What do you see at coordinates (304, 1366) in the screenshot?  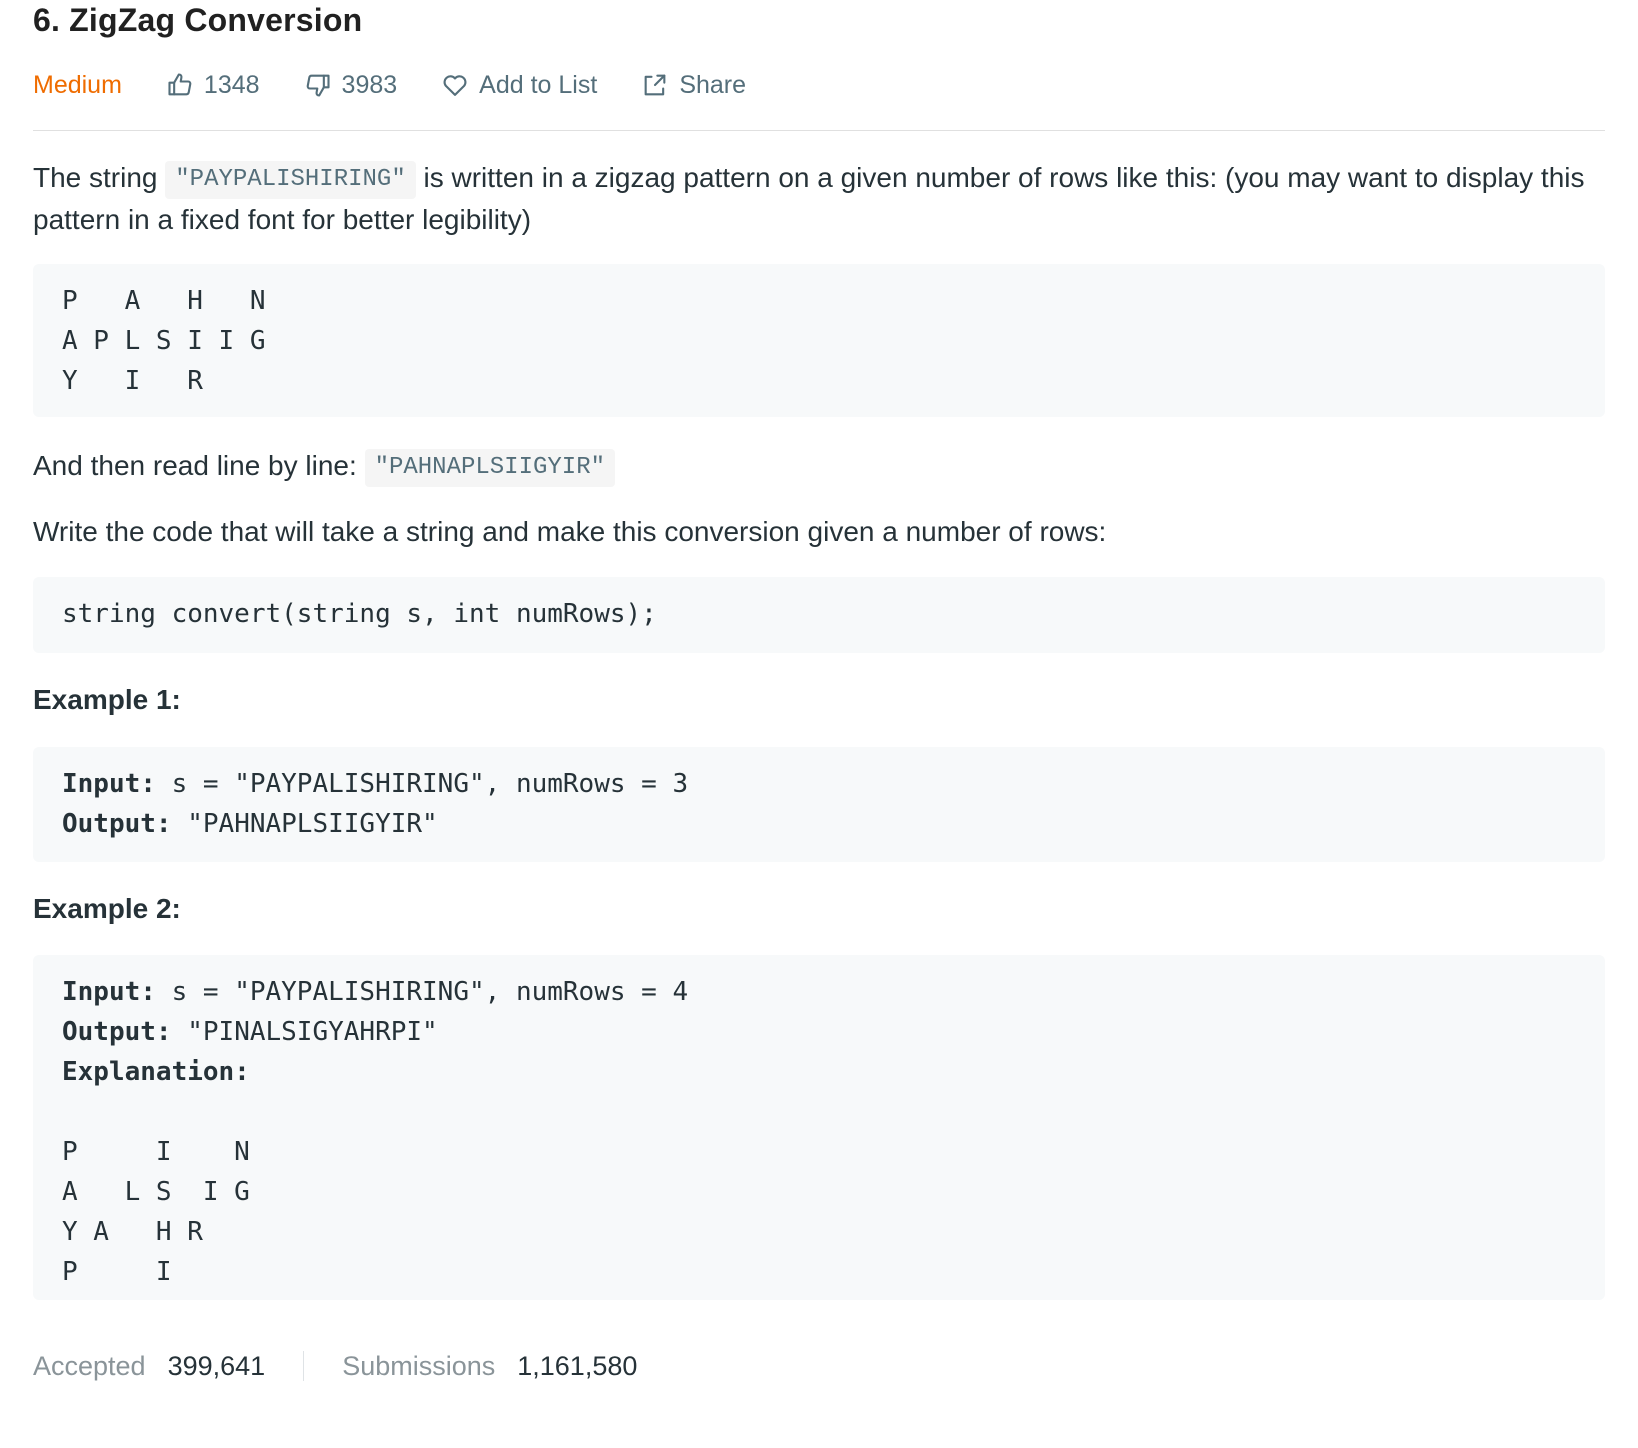 I see `stats-divider` at bounding box center [304, 1366].